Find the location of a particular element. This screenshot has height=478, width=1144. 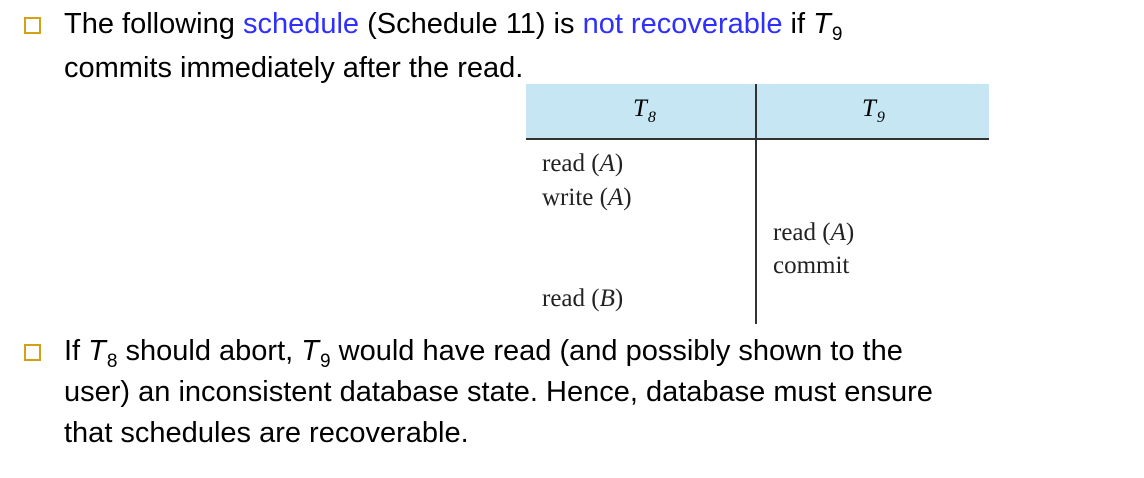

not-recoverable-link: not recoverable is located at coordinates (683, 24).